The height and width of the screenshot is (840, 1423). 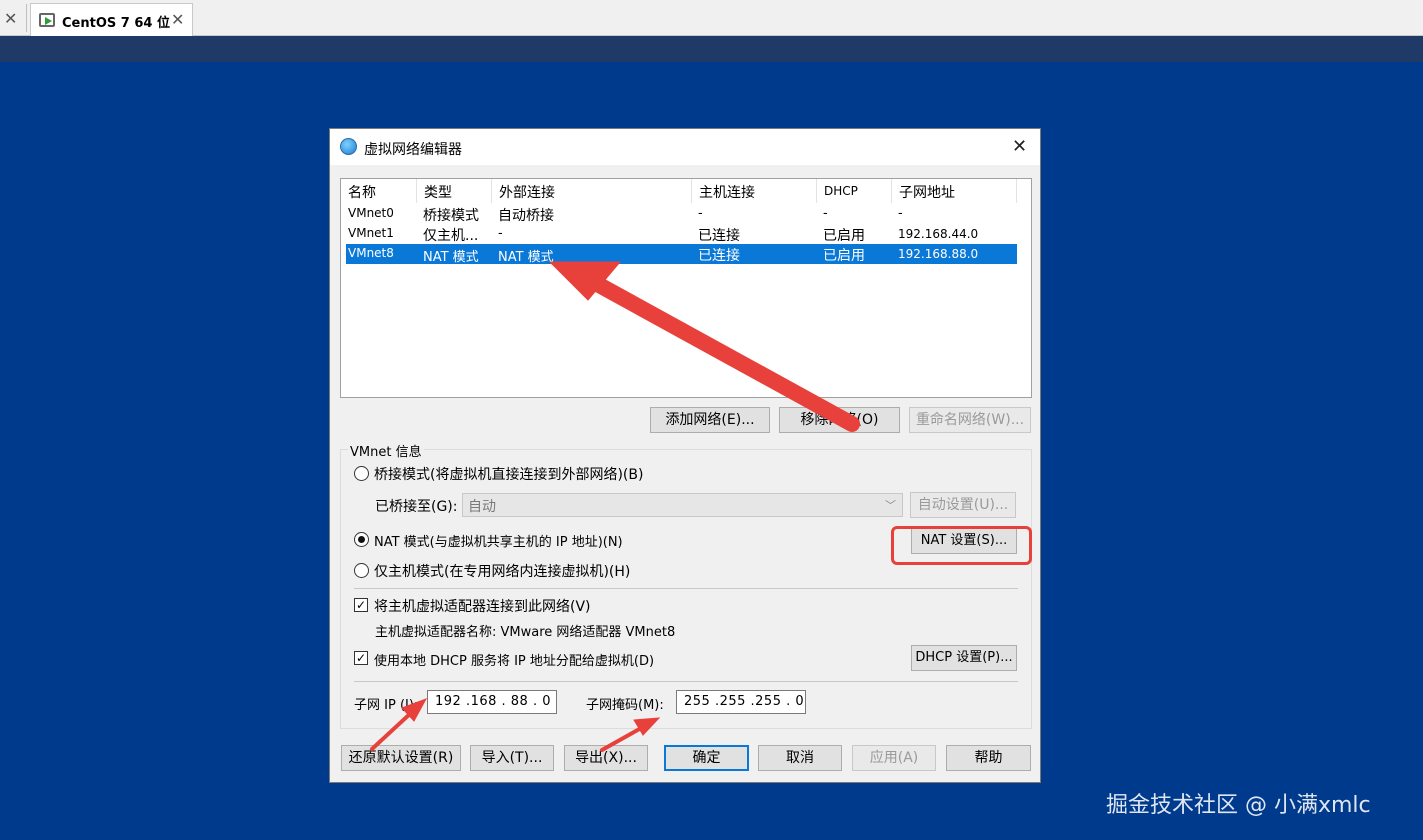 What do you see at coordinates (647, 726) in the screenshot?
I see `annotation-arrow-head` at bounding box center [647, 726].